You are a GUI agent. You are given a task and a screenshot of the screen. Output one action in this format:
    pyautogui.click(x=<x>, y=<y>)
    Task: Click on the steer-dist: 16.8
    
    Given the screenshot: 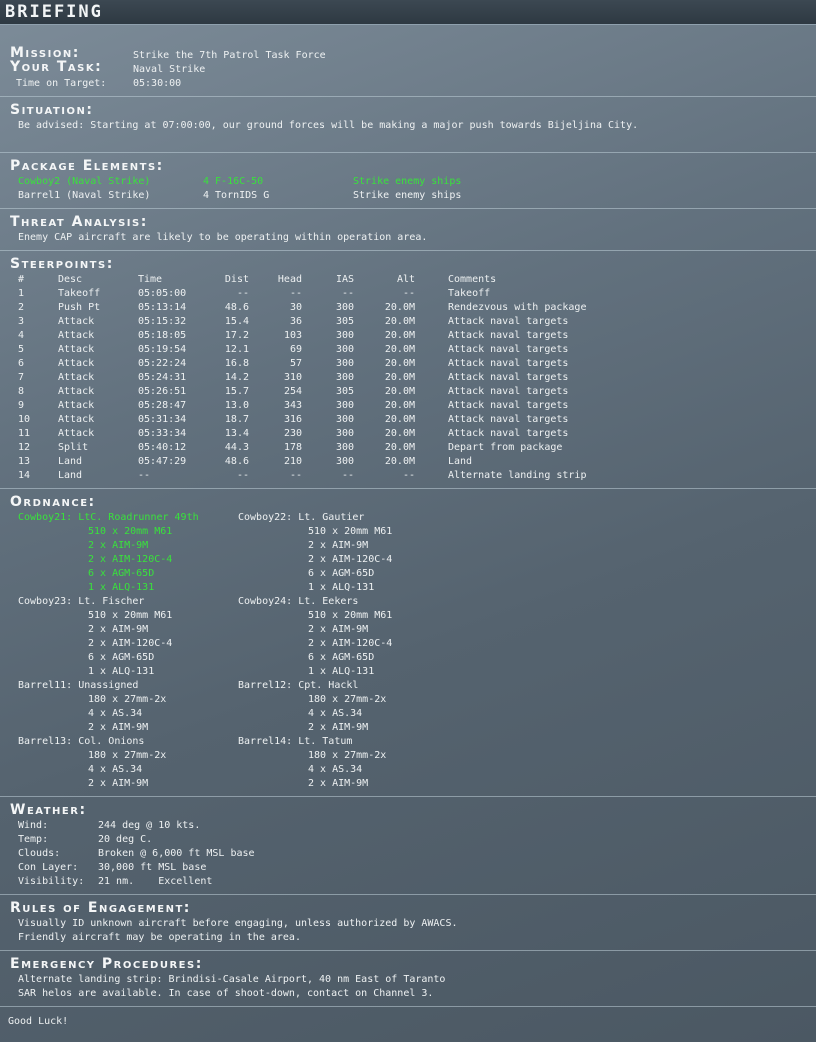 What is the action you would take?
    pyautogui.click(x=236, y=363)
    